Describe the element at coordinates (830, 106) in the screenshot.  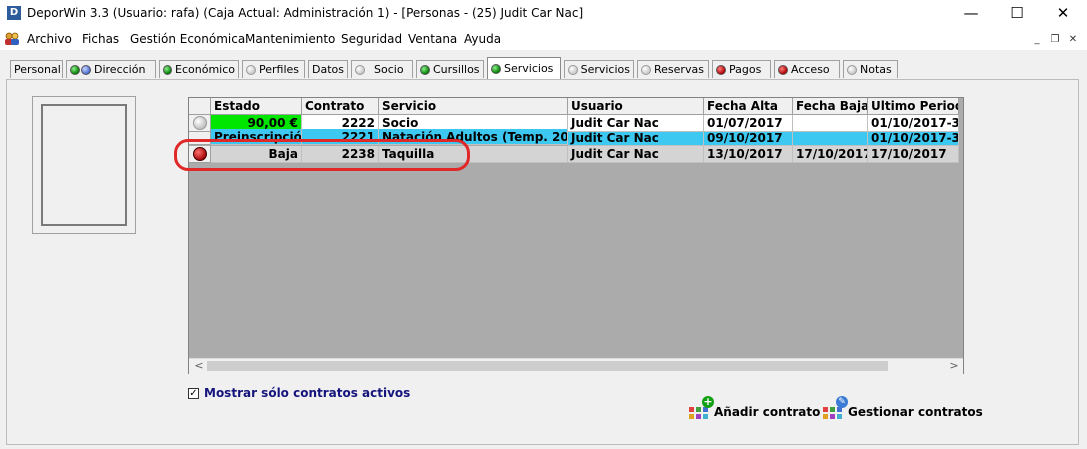
I see `column-header-fecha-baja: Fecha Baja` at that location.